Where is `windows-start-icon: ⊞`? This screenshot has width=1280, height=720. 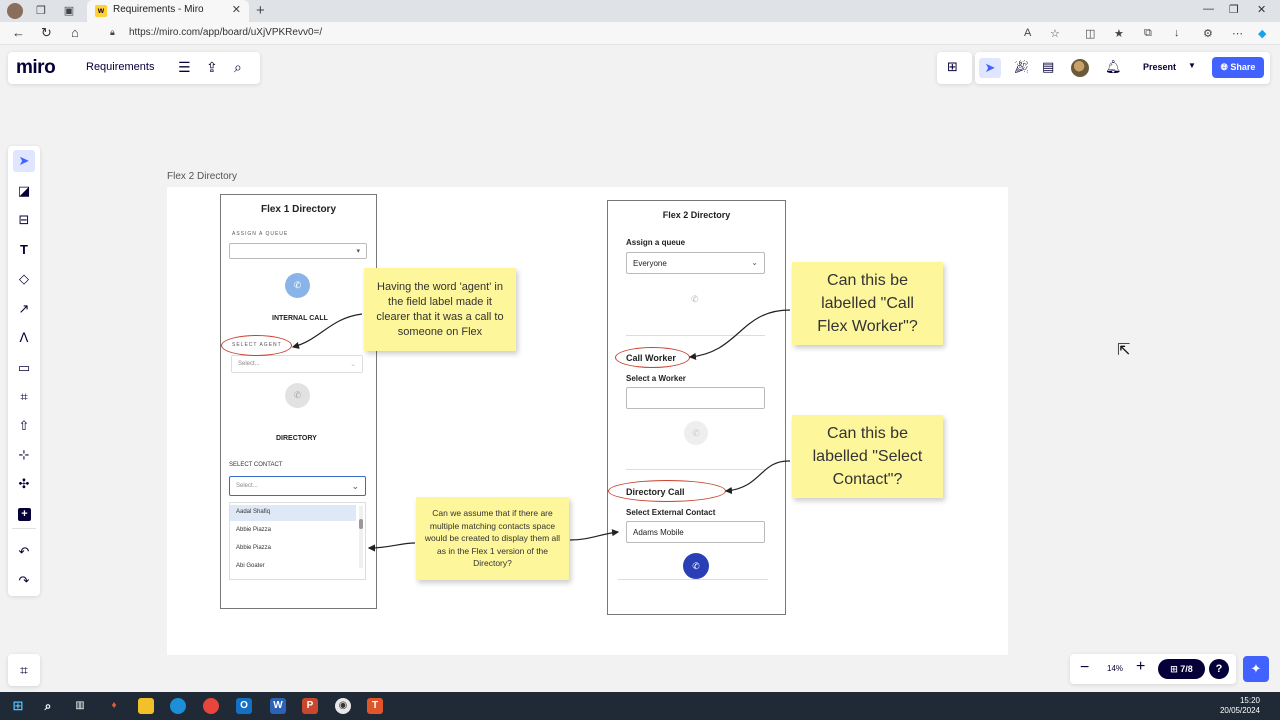 windows-start-icon: ⊞ is located at coordinates (18, 706).